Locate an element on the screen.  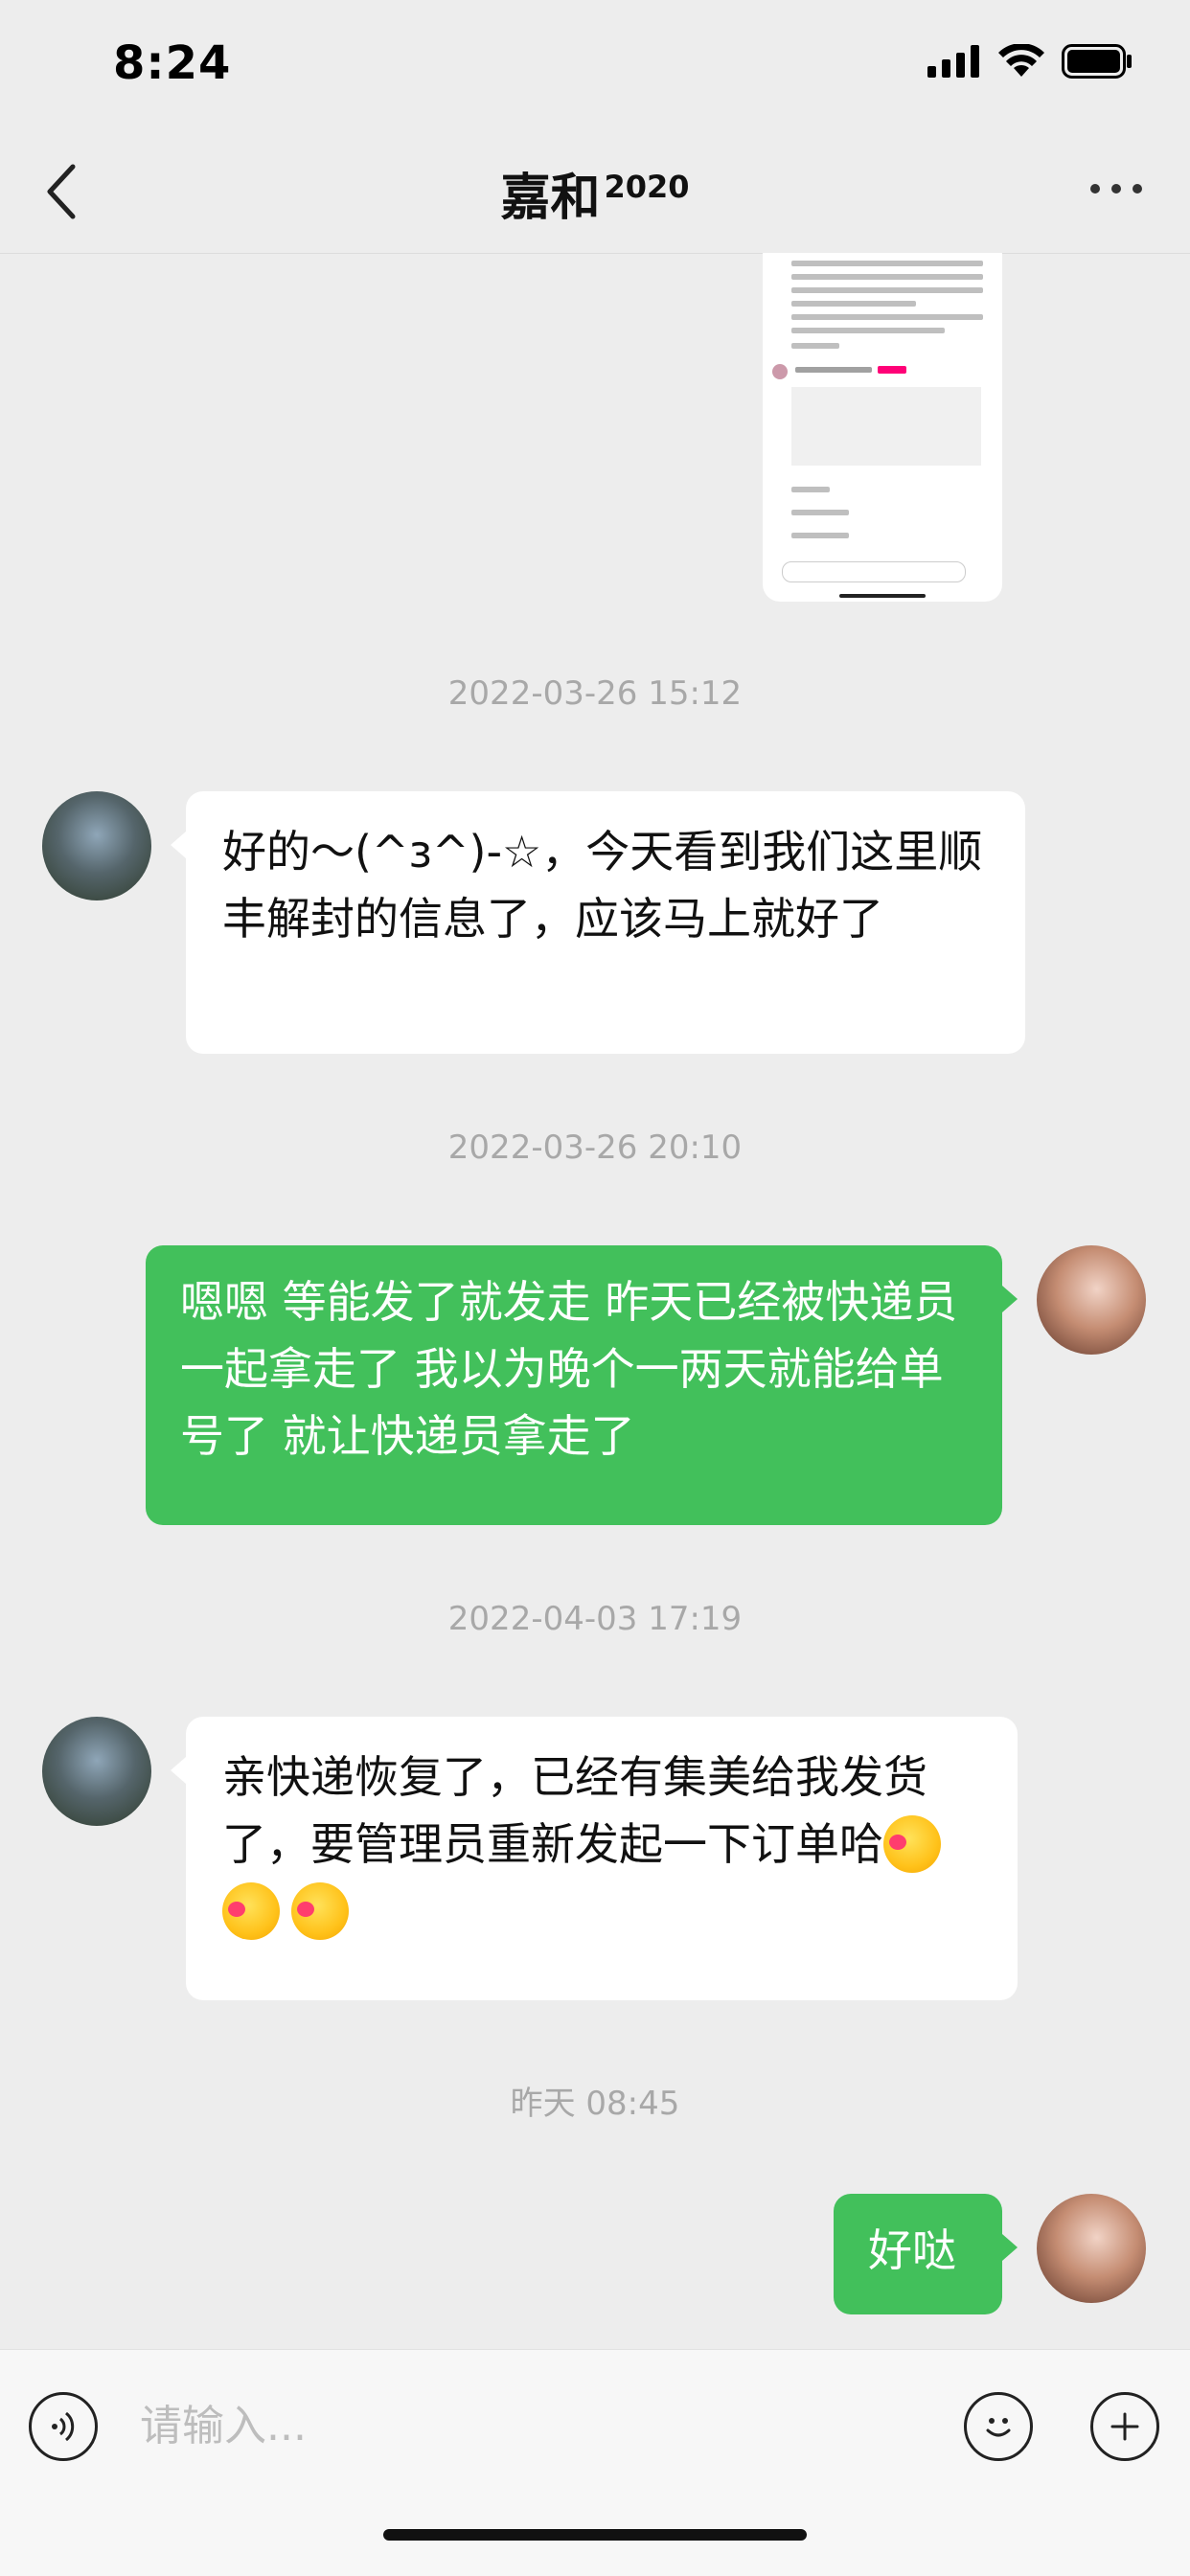
voice-waves is located at coordinates (64, 2427).